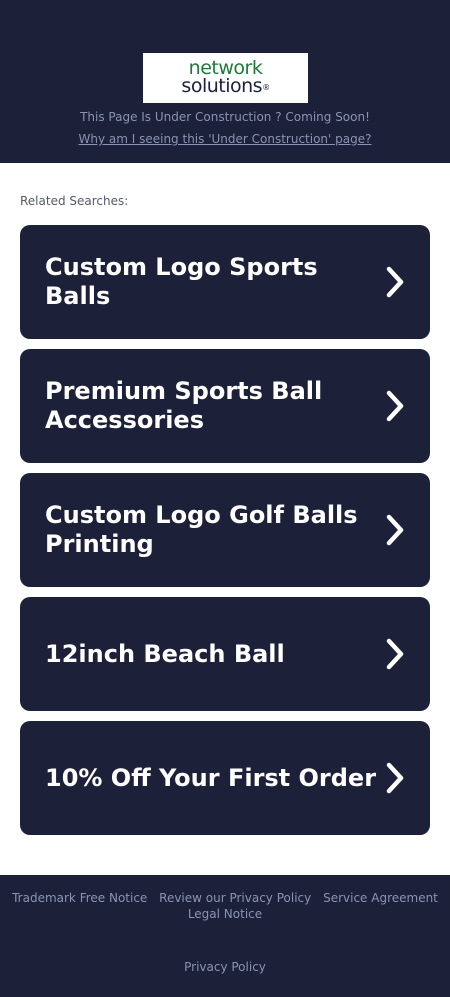 The height and width of the screenshot is (997, 450). I want to click on footer-privacy-policy-link: Privacy Policy, so click(225, 967).